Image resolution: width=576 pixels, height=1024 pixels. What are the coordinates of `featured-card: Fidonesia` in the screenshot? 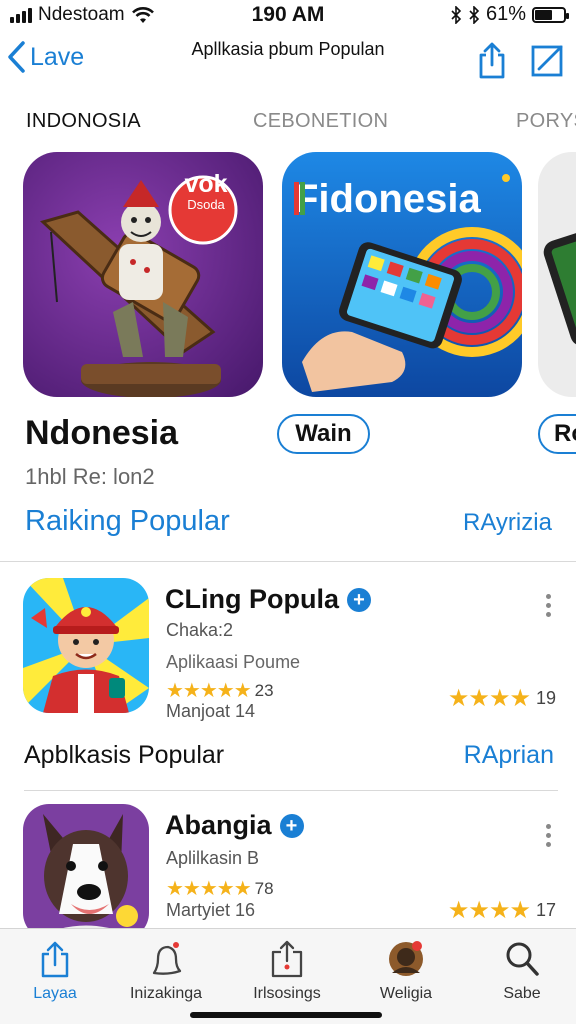 It's located at (402, 274).